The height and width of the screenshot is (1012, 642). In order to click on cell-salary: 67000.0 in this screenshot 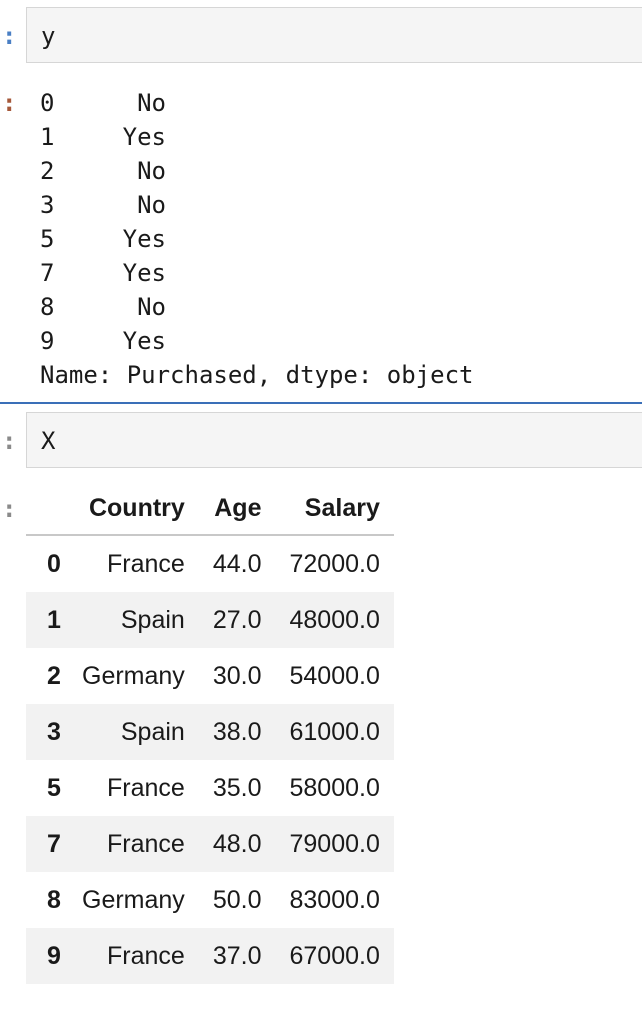, I will do `click(334, 955)`.